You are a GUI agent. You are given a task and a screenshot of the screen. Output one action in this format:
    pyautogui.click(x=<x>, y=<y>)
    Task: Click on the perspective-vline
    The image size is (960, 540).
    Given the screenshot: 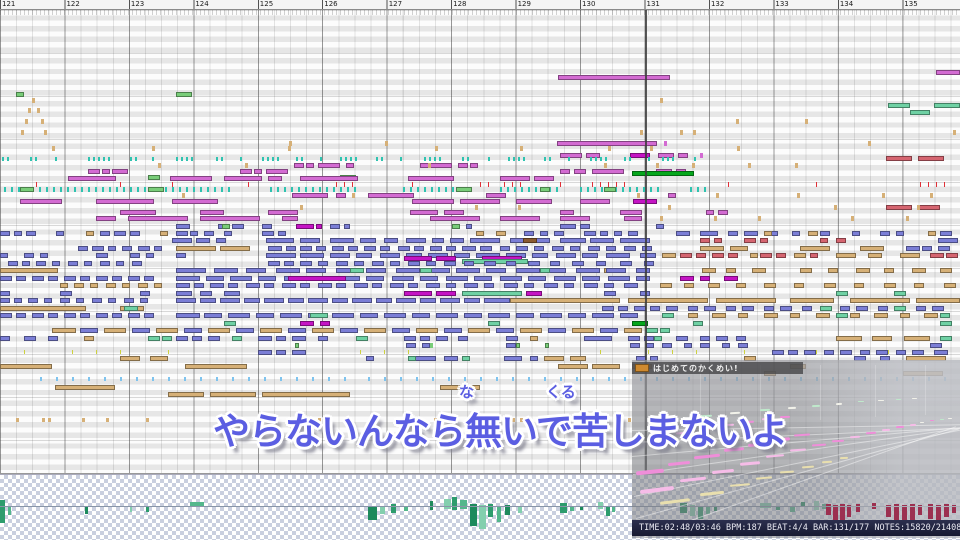 What is the action you would take?
    pyautogui.click(x=700, y=396)
    